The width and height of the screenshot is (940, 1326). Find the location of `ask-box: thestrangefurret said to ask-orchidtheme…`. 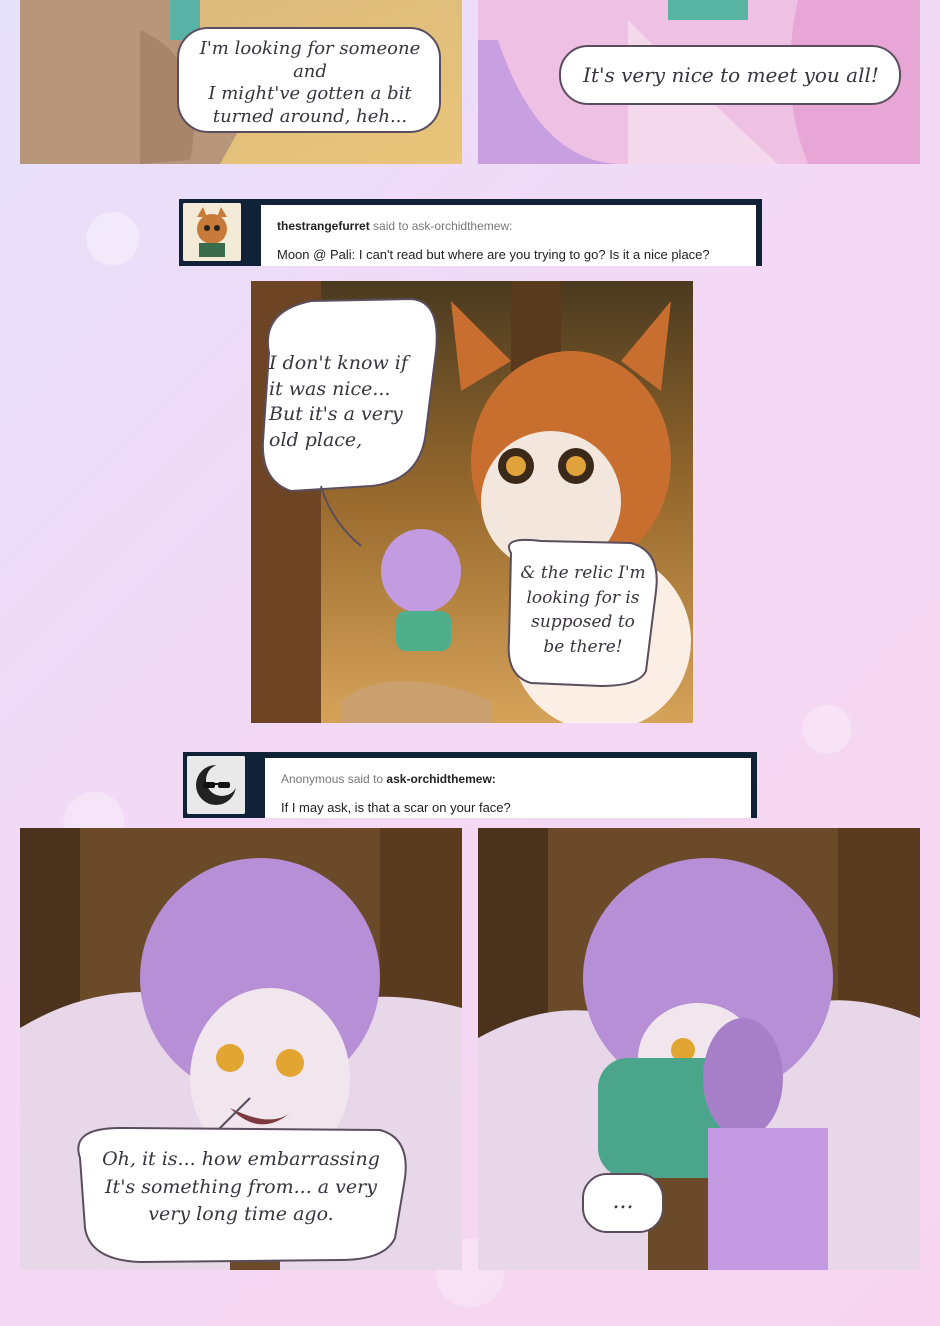

ask-box: thestrangefurret said to ask-orchidtheme… is located at coordinates (470, 232).